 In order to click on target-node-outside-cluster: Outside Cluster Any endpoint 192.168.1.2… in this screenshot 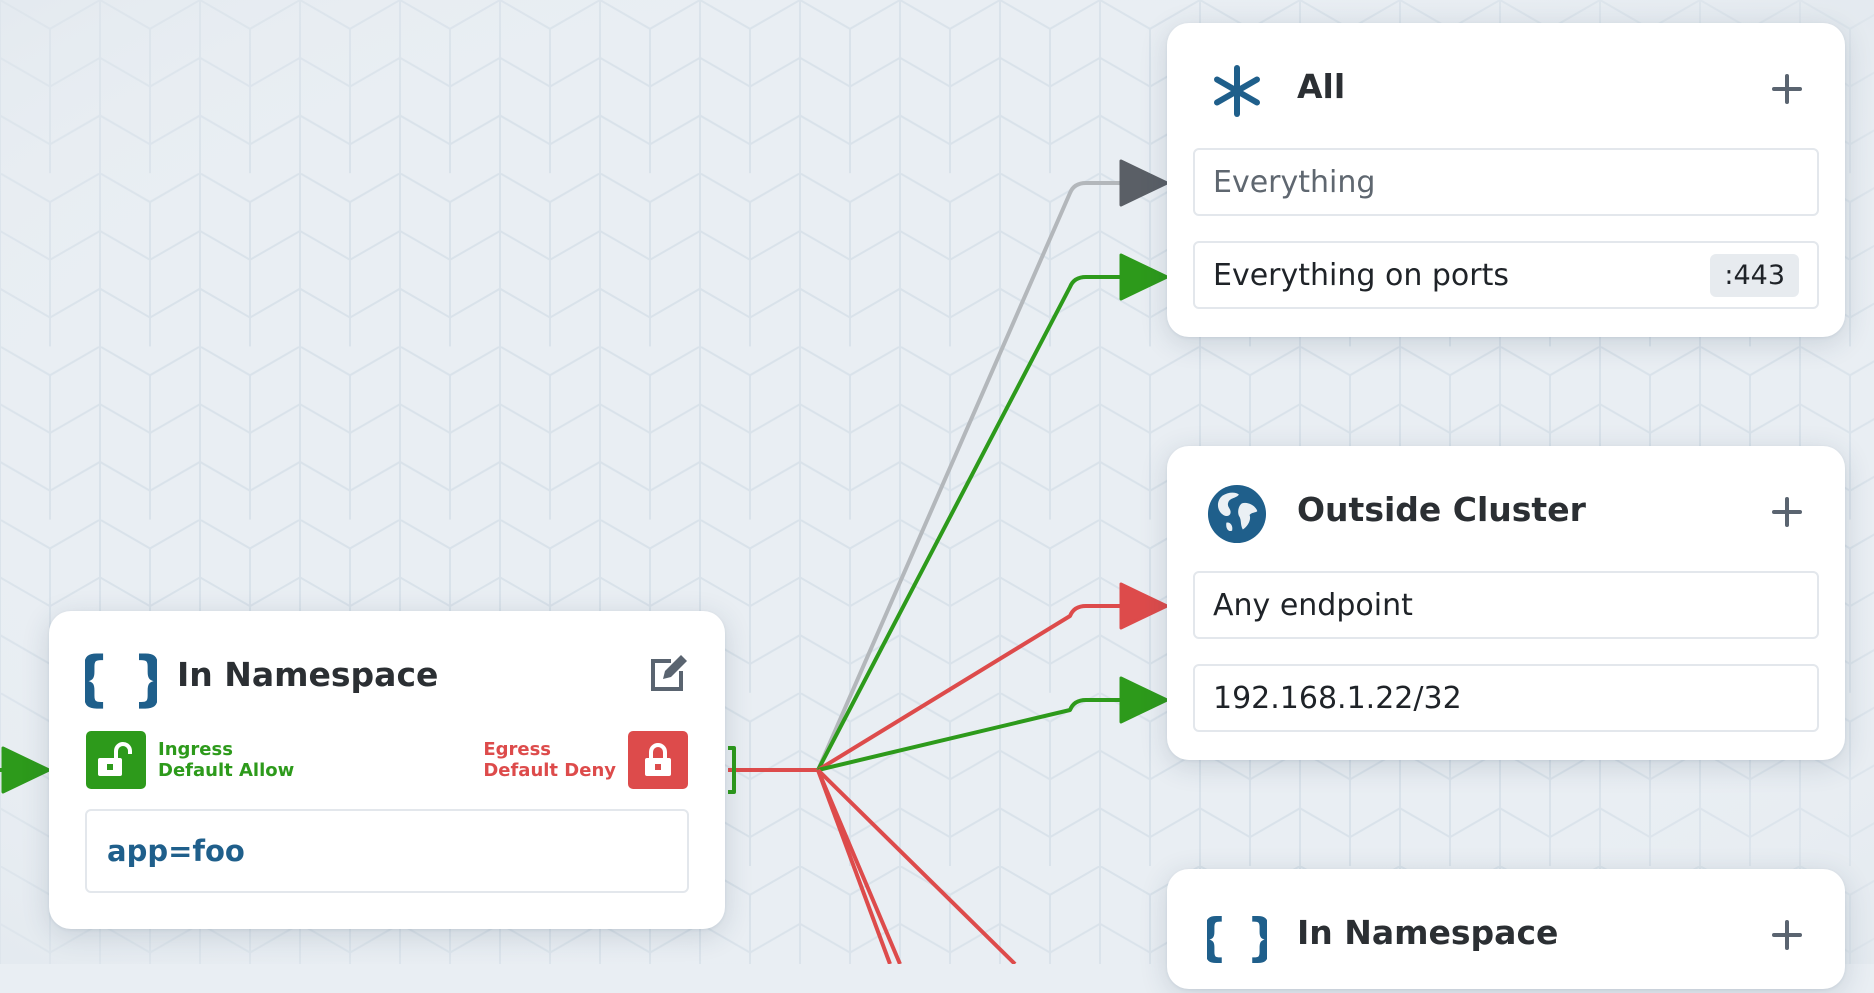, I will do `click(1506, 603)`.